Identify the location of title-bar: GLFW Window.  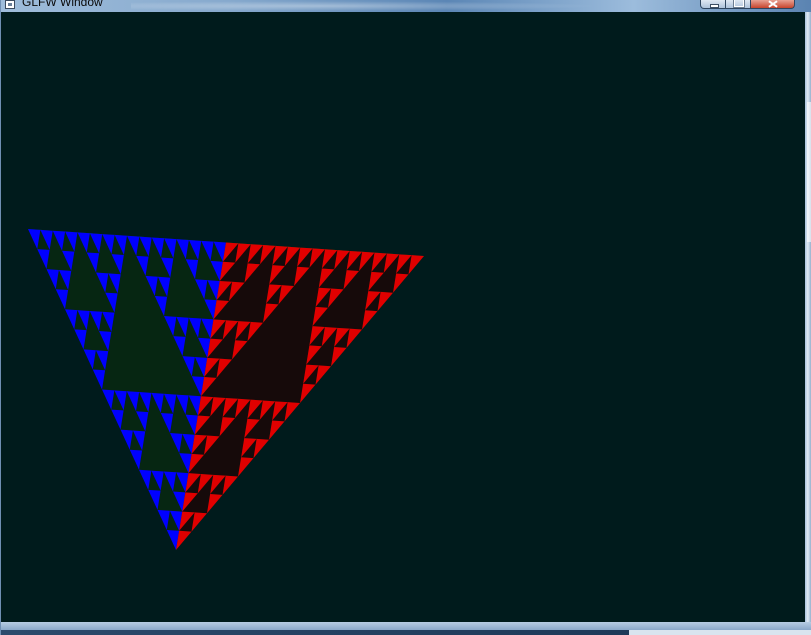
(406, 6).